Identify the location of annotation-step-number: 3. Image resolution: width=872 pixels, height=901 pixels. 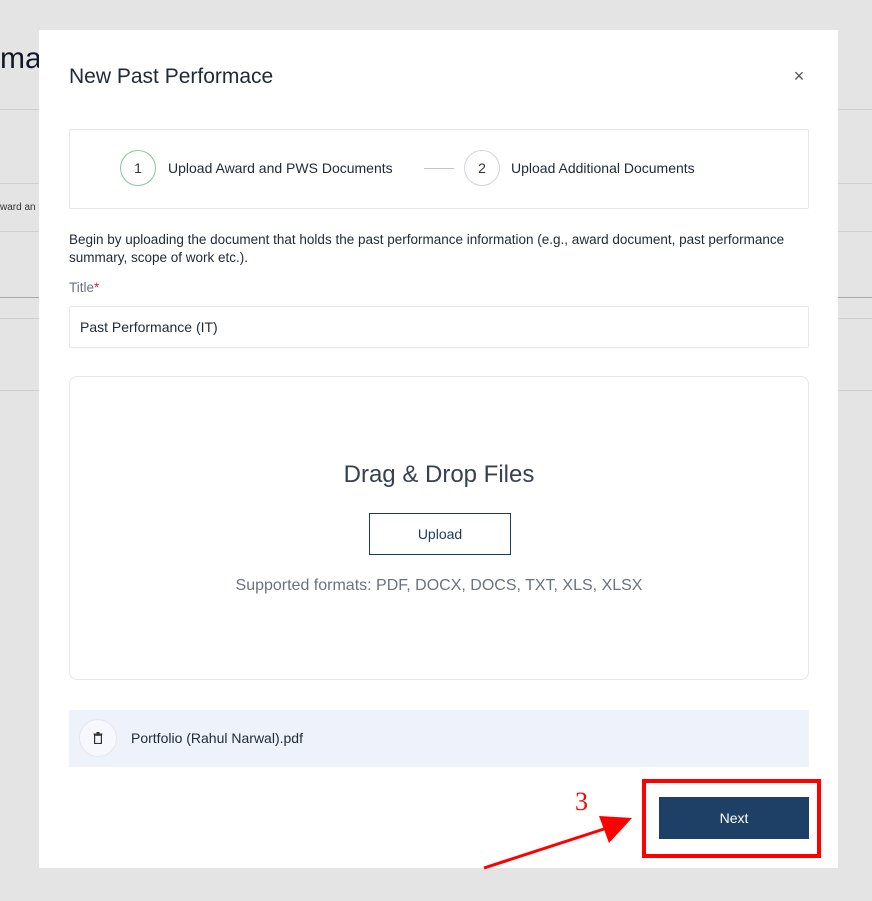
(581, 801).